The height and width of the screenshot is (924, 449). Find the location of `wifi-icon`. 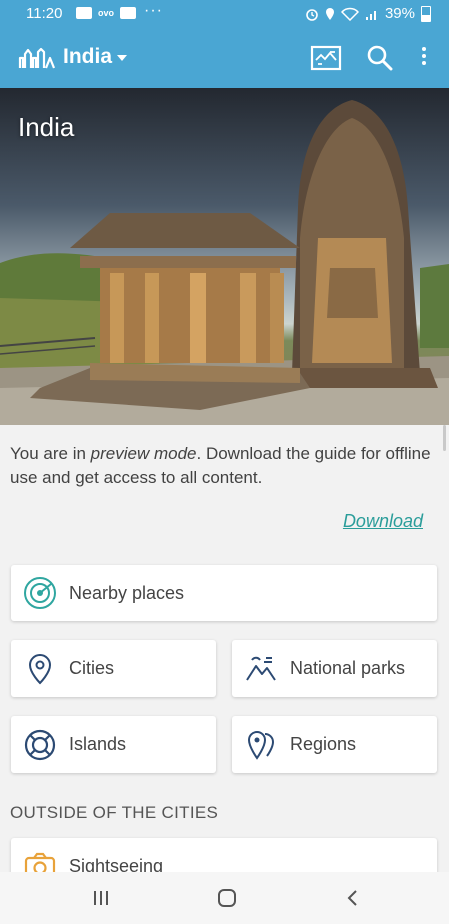

wifi-icon is located at coordinates (349, 14).